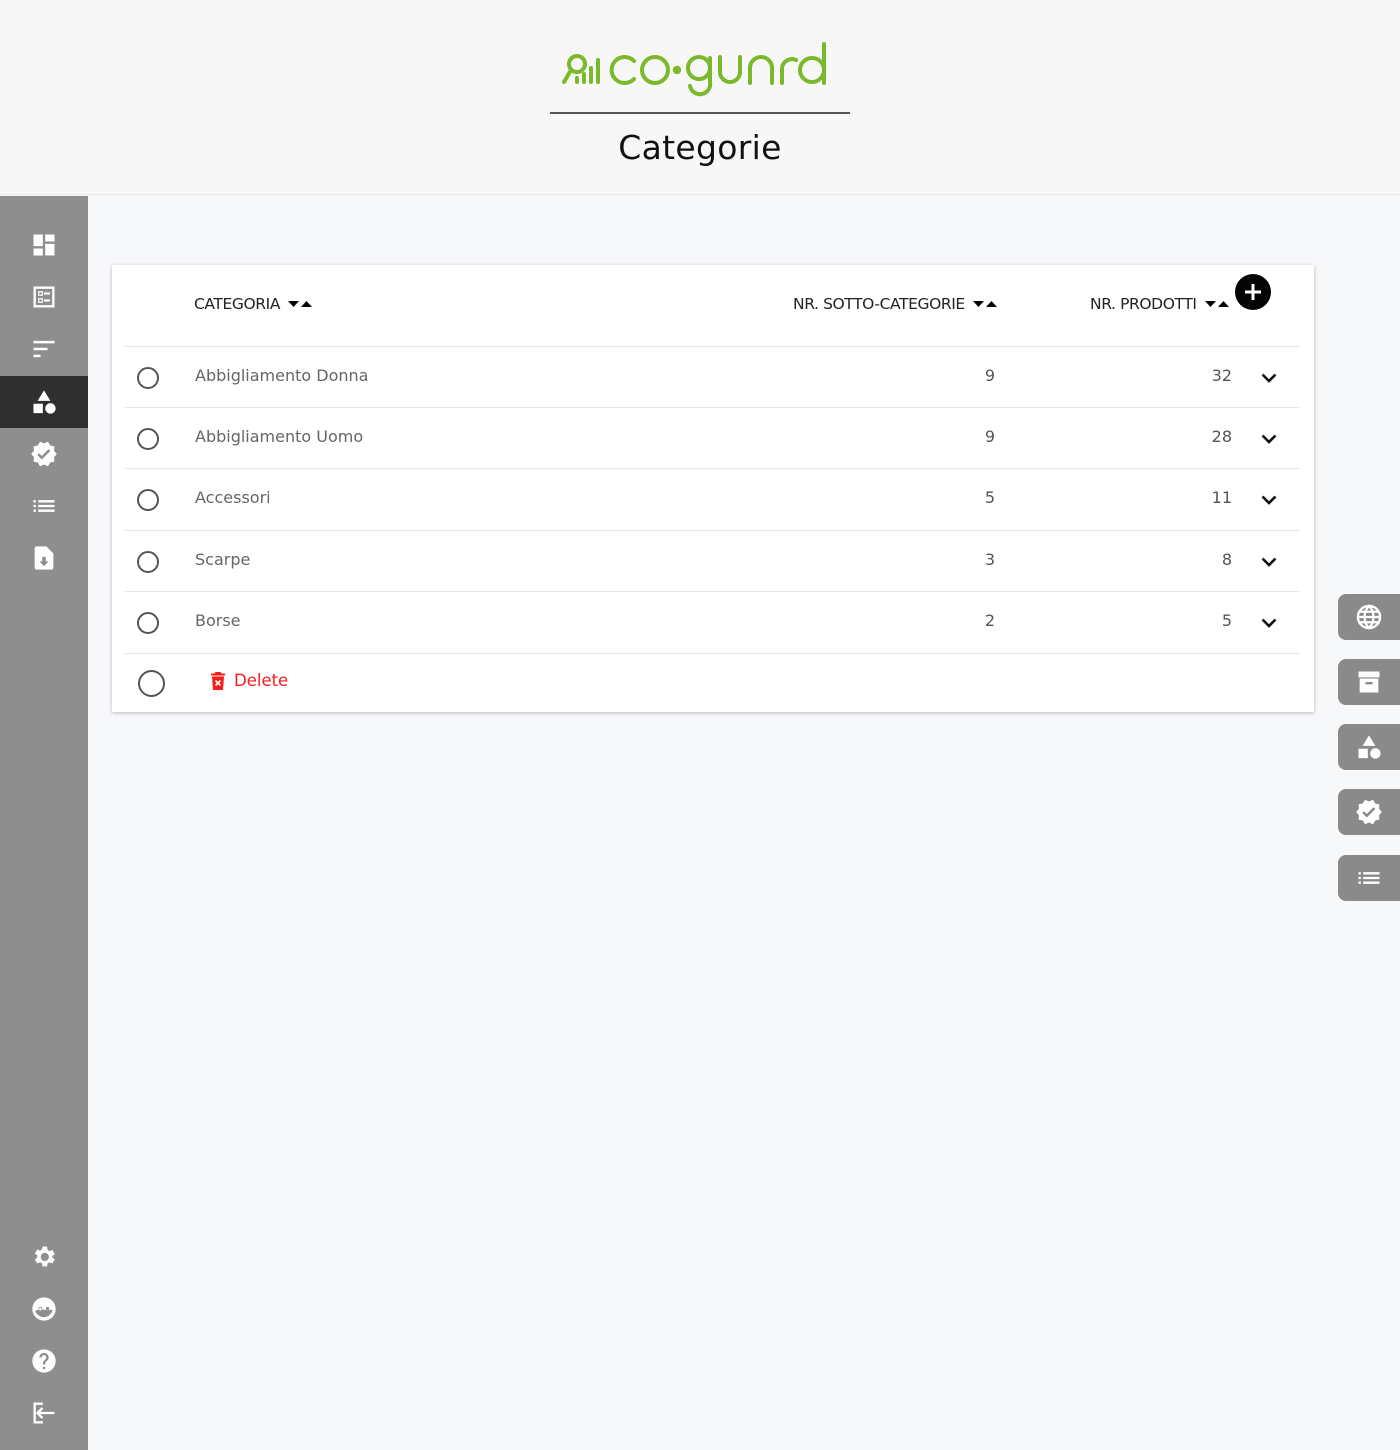 Image resolution: width=1400 pixels, height=1450 pixels. Describe the element at coordinates (233, 497) in the screenshot. I see `category-name: Accessori` at that location.